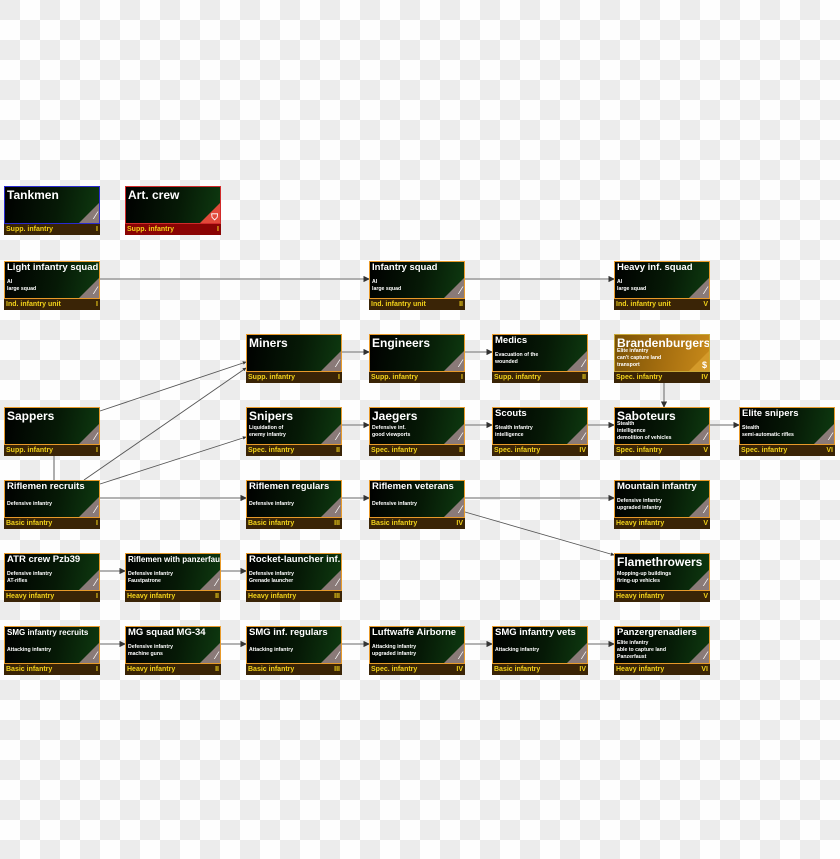 The height and width of the screenshot is (859, 840). Describe the element at coordinates (394, 651) in the screenshot. I see `unit-description: Attacking infantry upgraded infantry` at that location.